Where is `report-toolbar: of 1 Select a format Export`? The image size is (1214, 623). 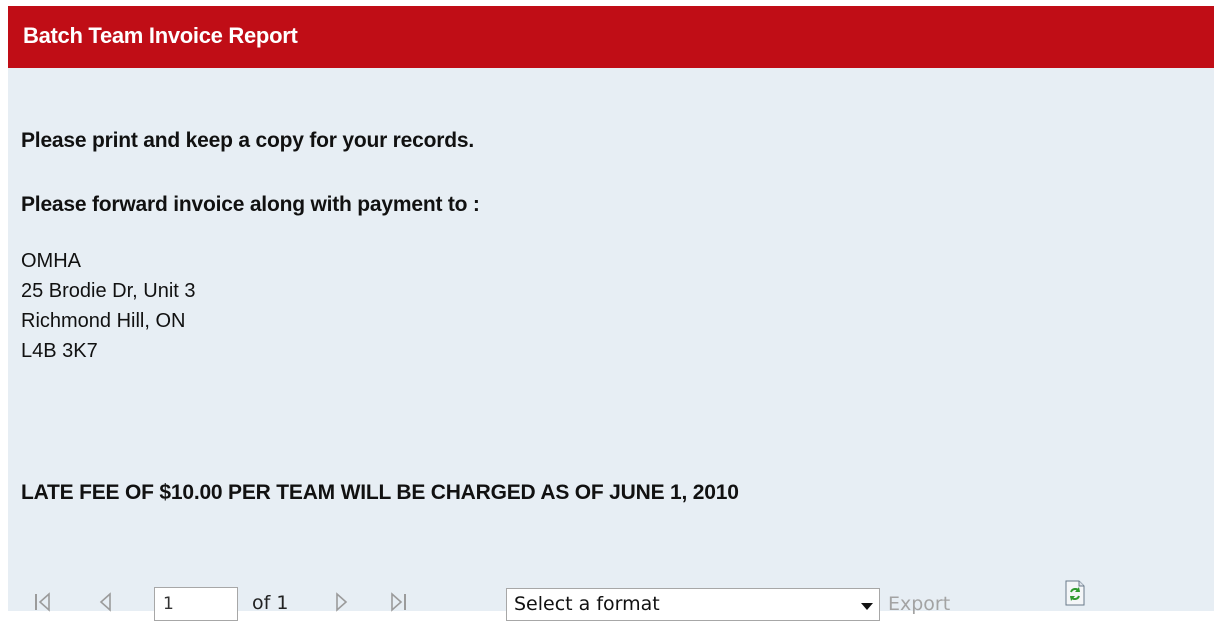
report-toolbar: of 1 Select a format Export is located at coordinates (611, 581).